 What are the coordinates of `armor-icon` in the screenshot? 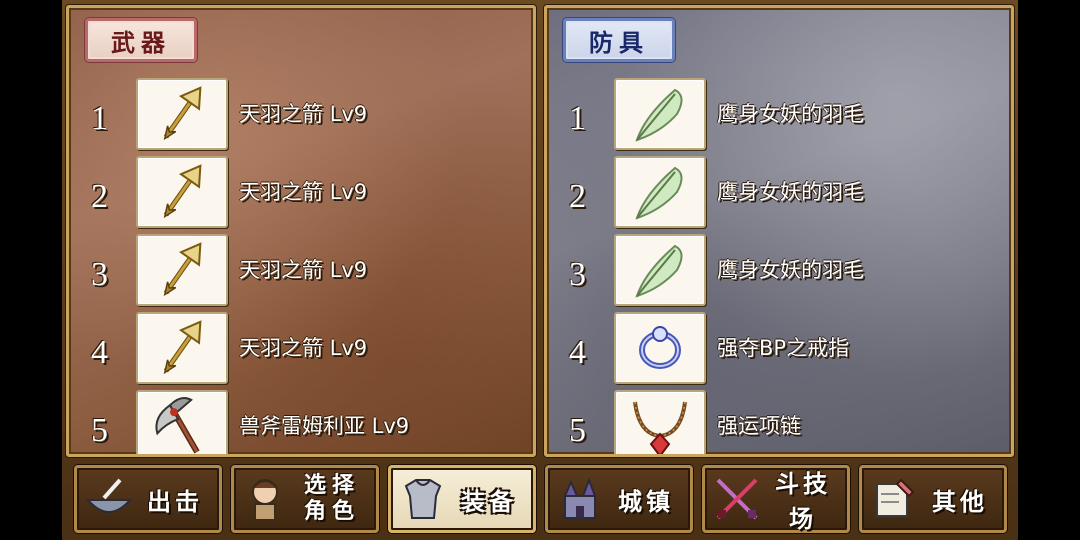 It's located at (423, 499).